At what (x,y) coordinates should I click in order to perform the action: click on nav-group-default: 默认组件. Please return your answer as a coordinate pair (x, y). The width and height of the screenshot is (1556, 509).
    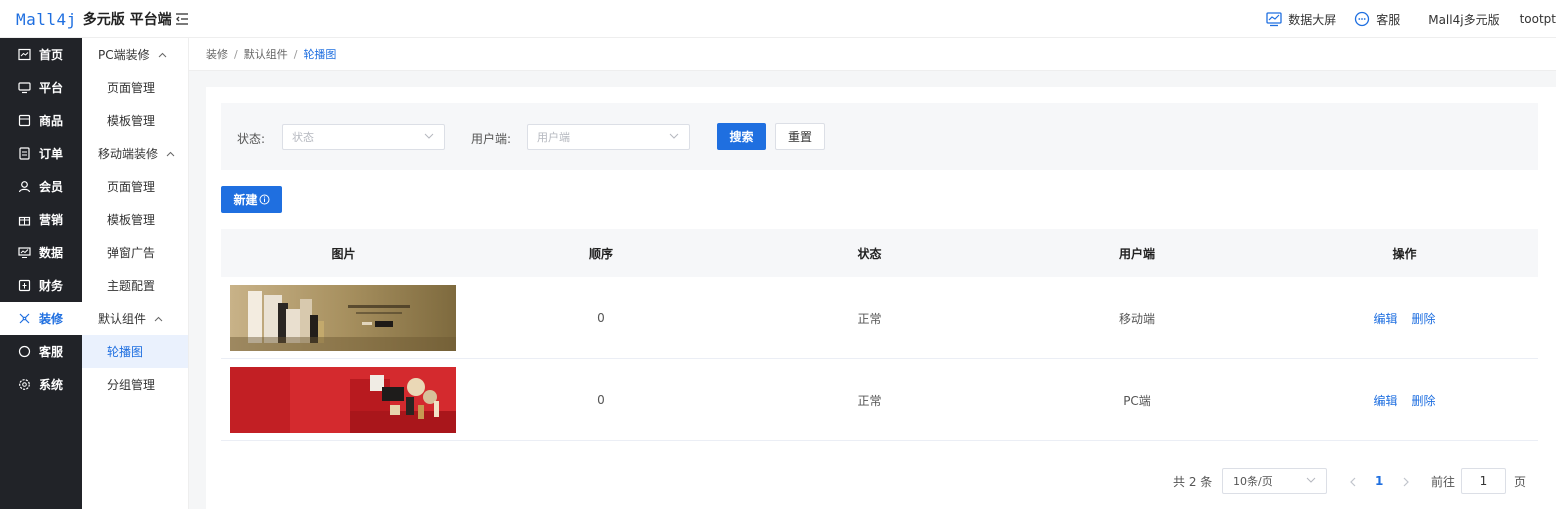
    Looking at the image, I should click on (135, 318).